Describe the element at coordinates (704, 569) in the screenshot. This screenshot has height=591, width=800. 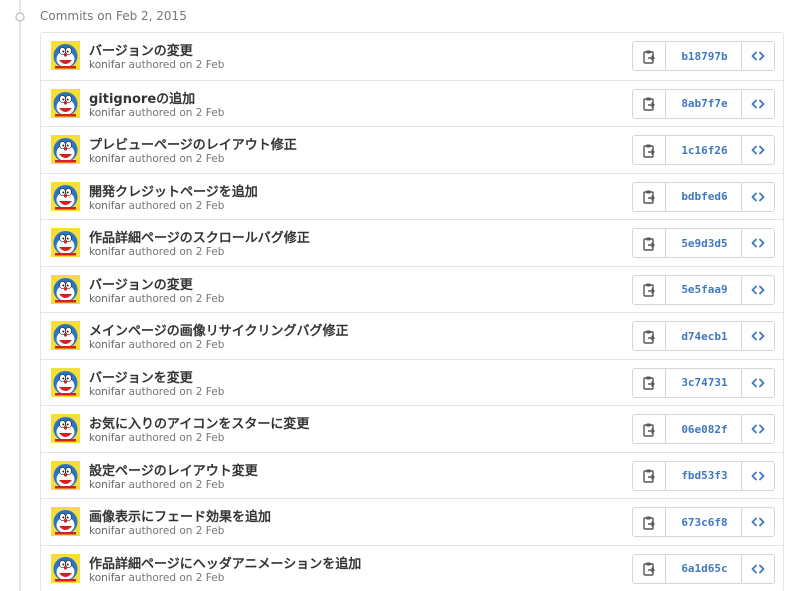
I see `commit-sha-link: 6a1d65c` at that location.